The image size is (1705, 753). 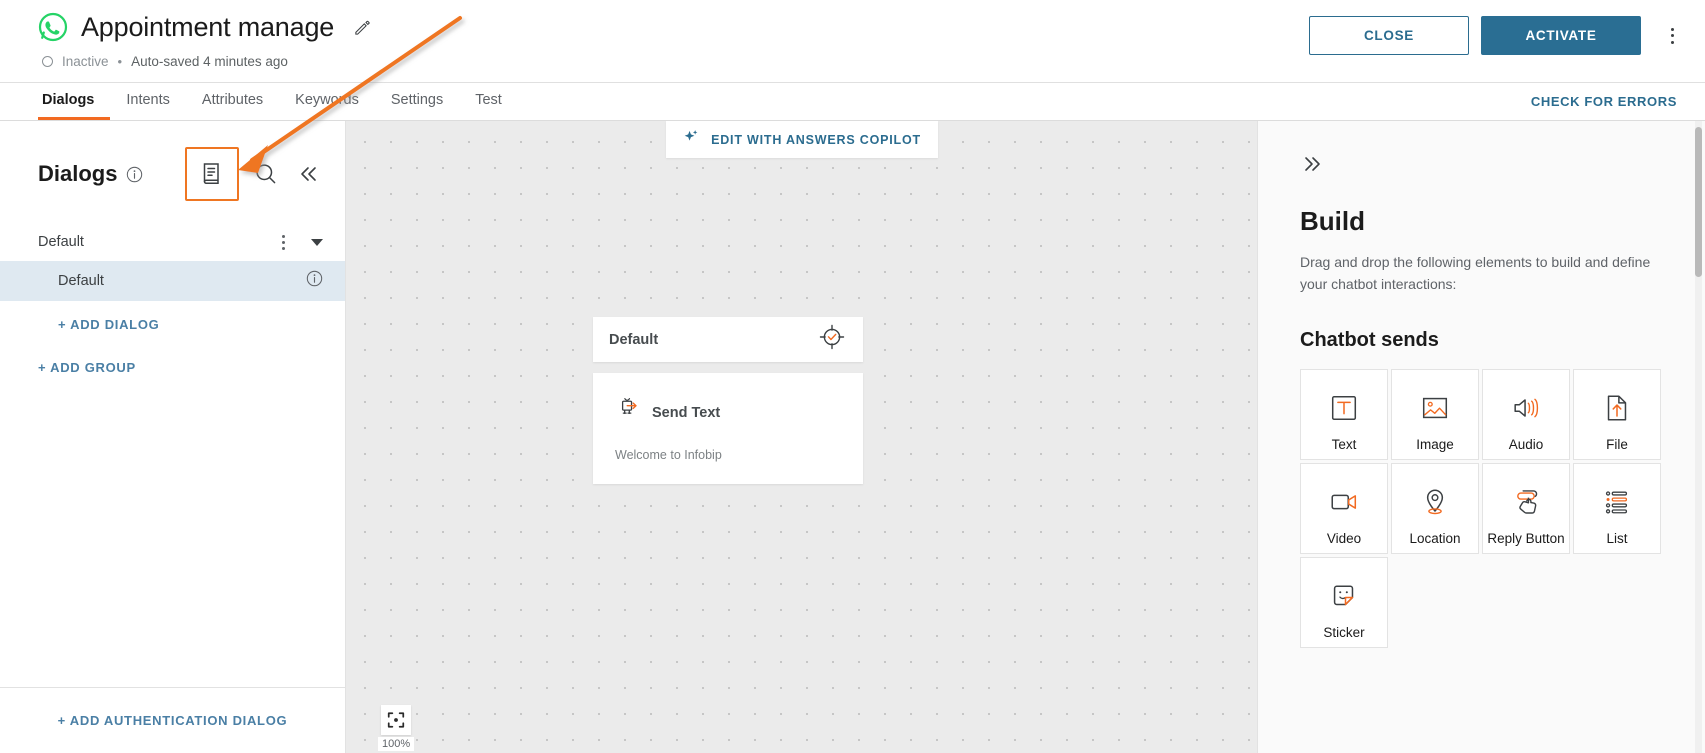 I want to click on element-card-image: Image, so click(x=1435, y=414).